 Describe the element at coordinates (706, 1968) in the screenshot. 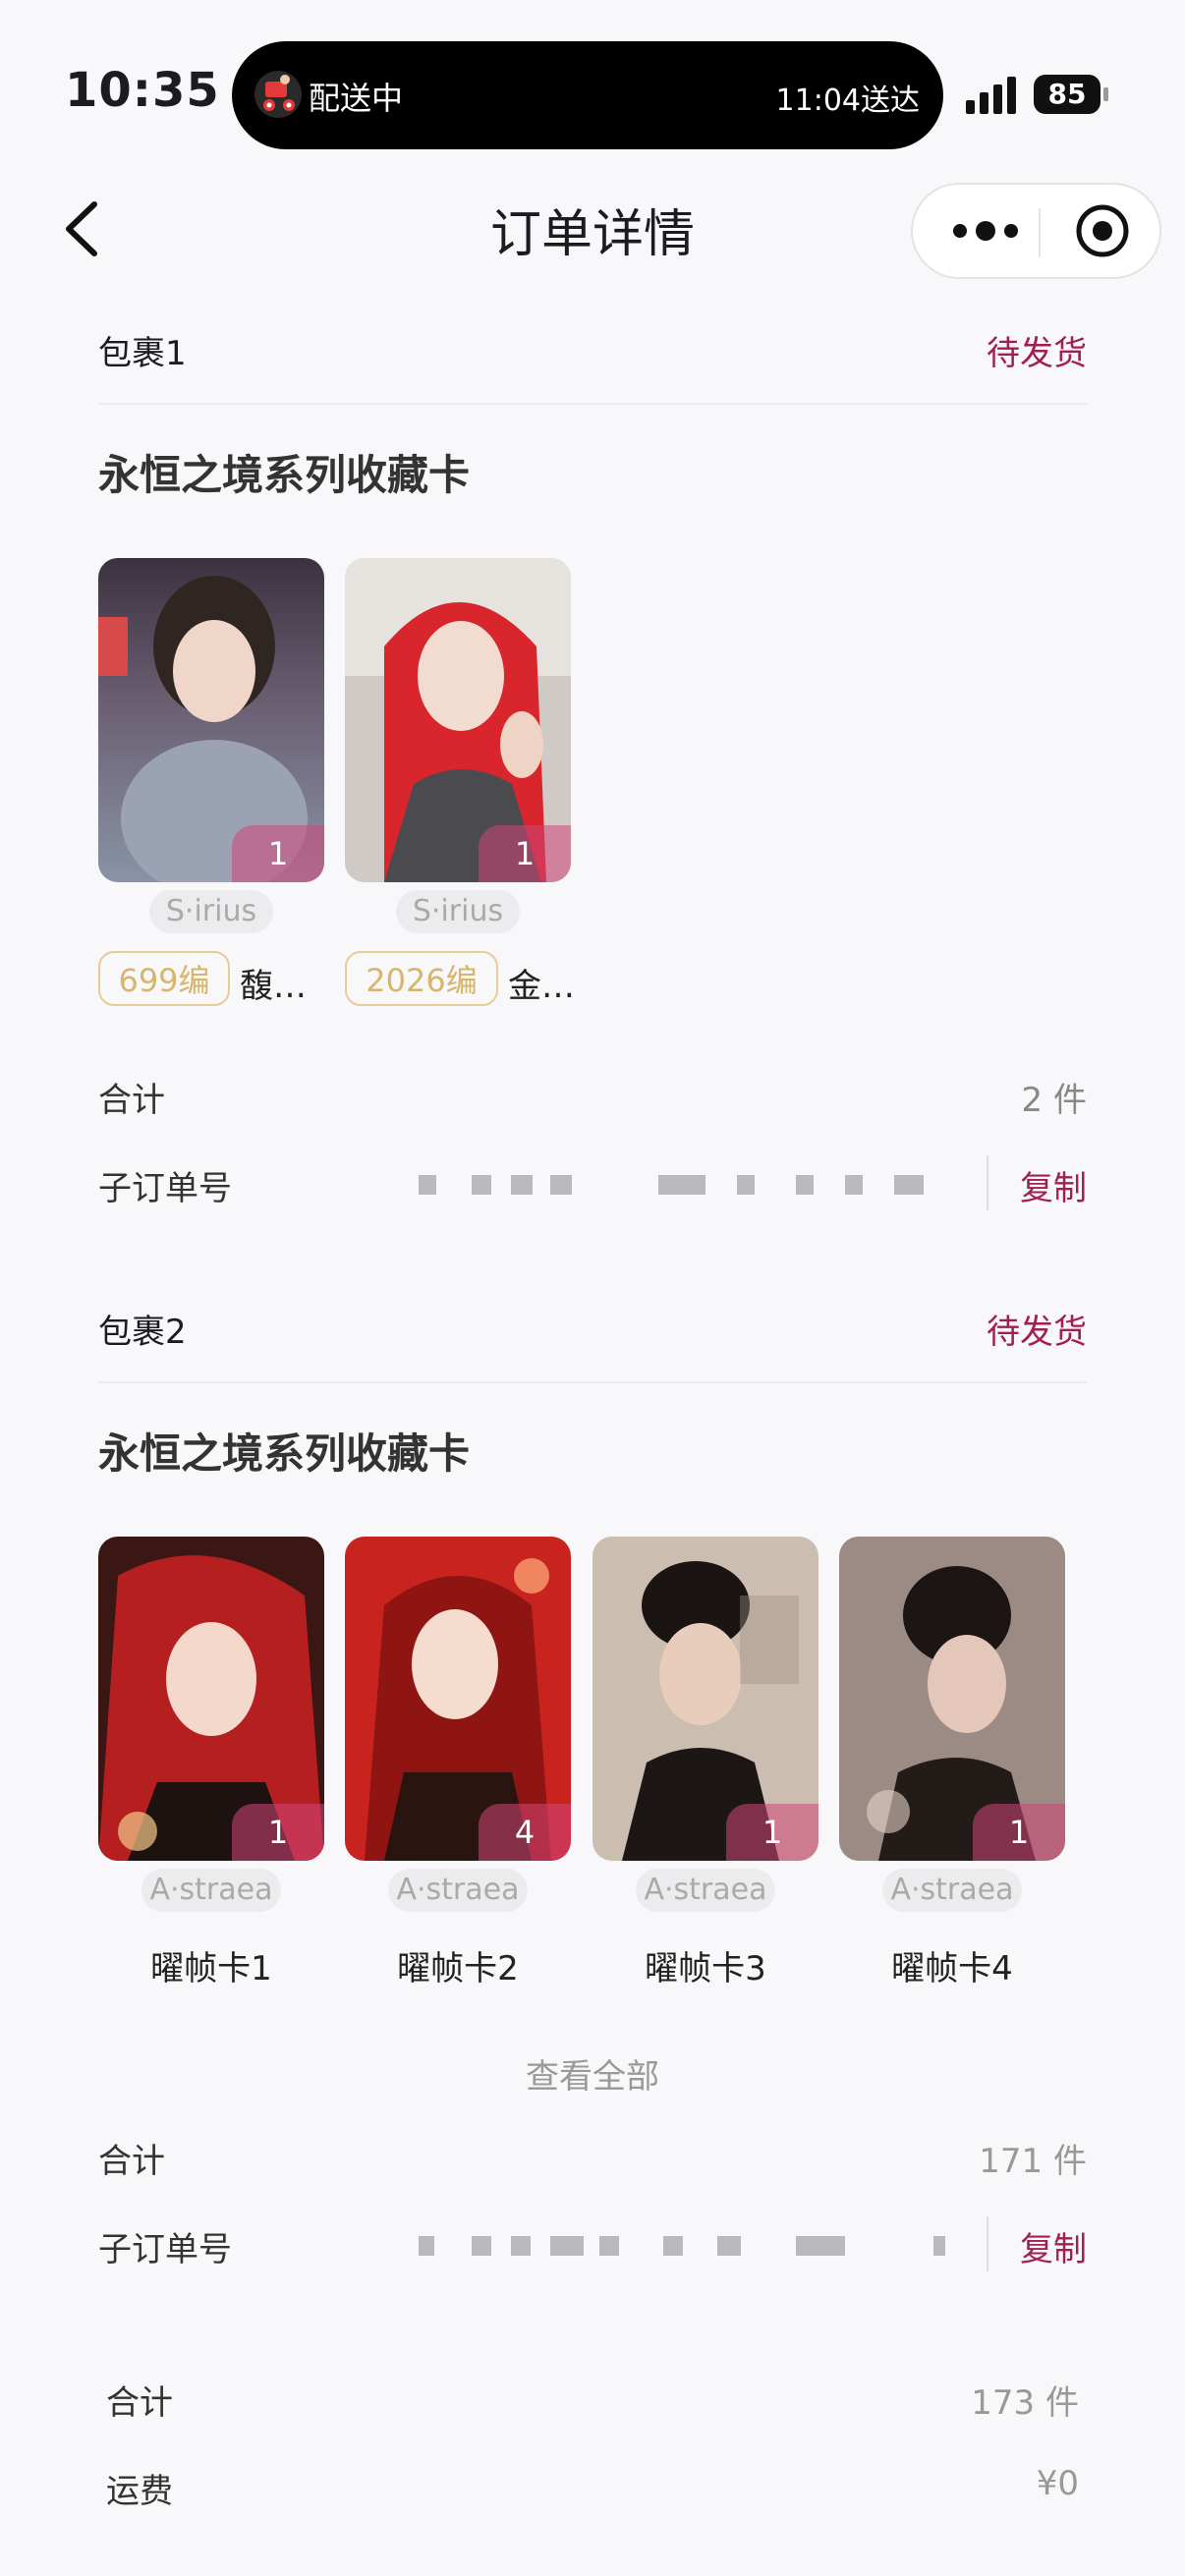

I see `card-name: 曜帧卡3` at that location.